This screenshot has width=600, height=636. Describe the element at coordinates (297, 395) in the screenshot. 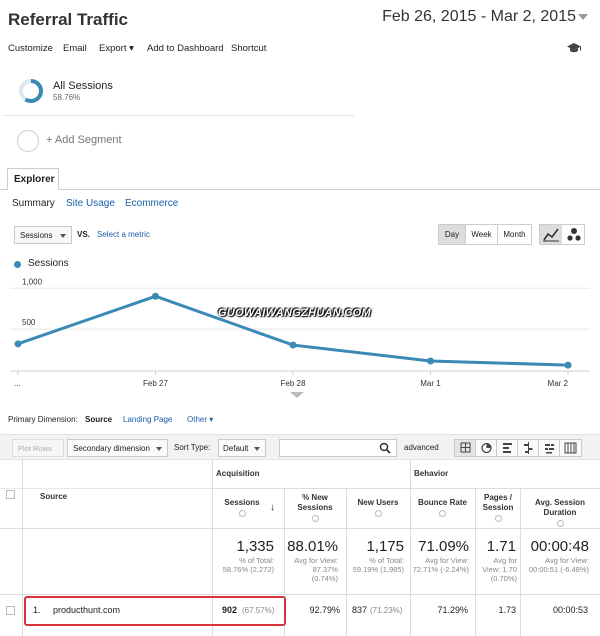

I see `chart-collapse-handle` at that location.